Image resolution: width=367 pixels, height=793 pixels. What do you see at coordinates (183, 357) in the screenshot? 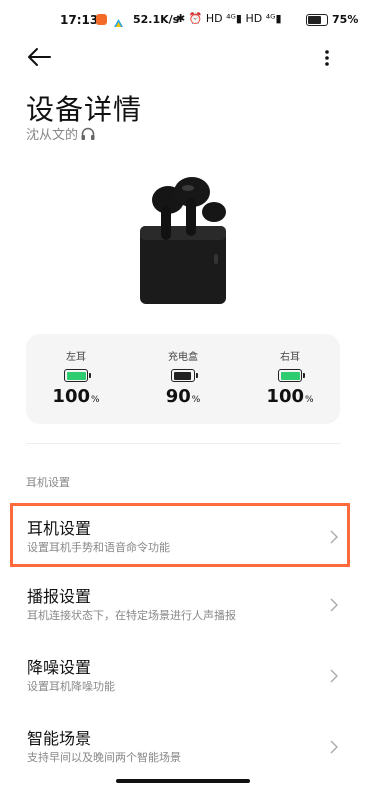
I see `battery-label: 充电盒` at bounding box center [183, 357].